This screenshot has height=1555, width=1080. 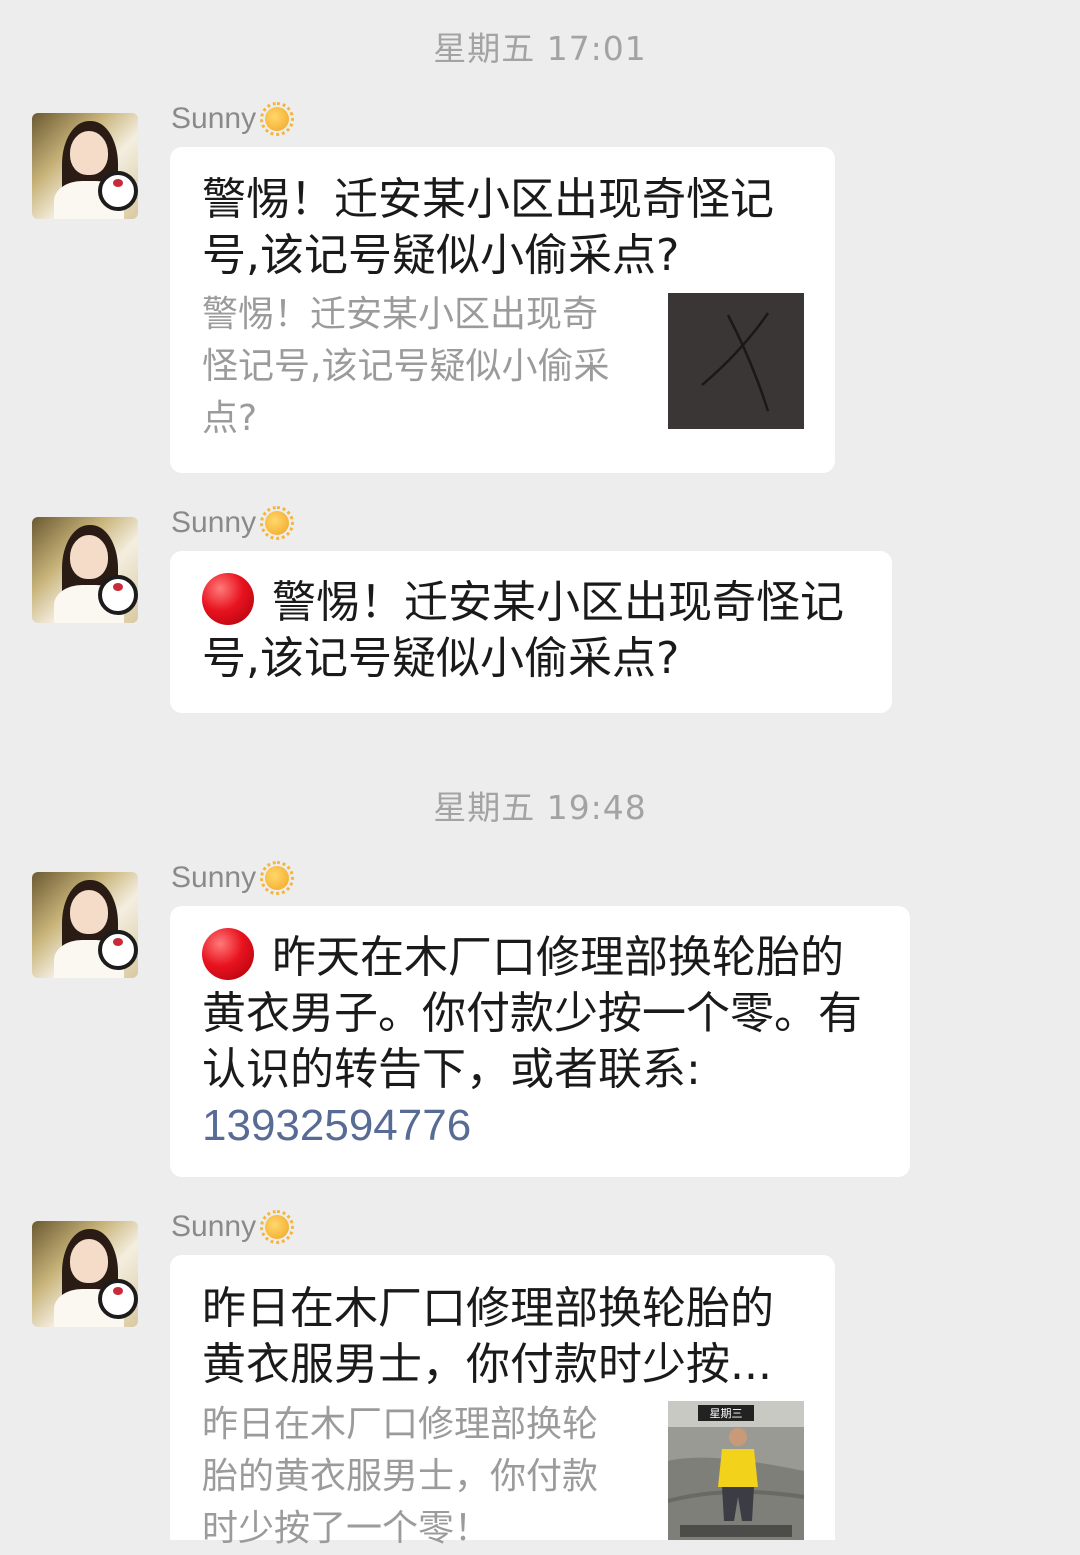 What do you see at coordinates (488, 227) in the screenshot?
I see `link-title: 警惕！迁安某小区出现奇怪记号,该记号疑似小偷采点?` at bounding box center [488, 227].